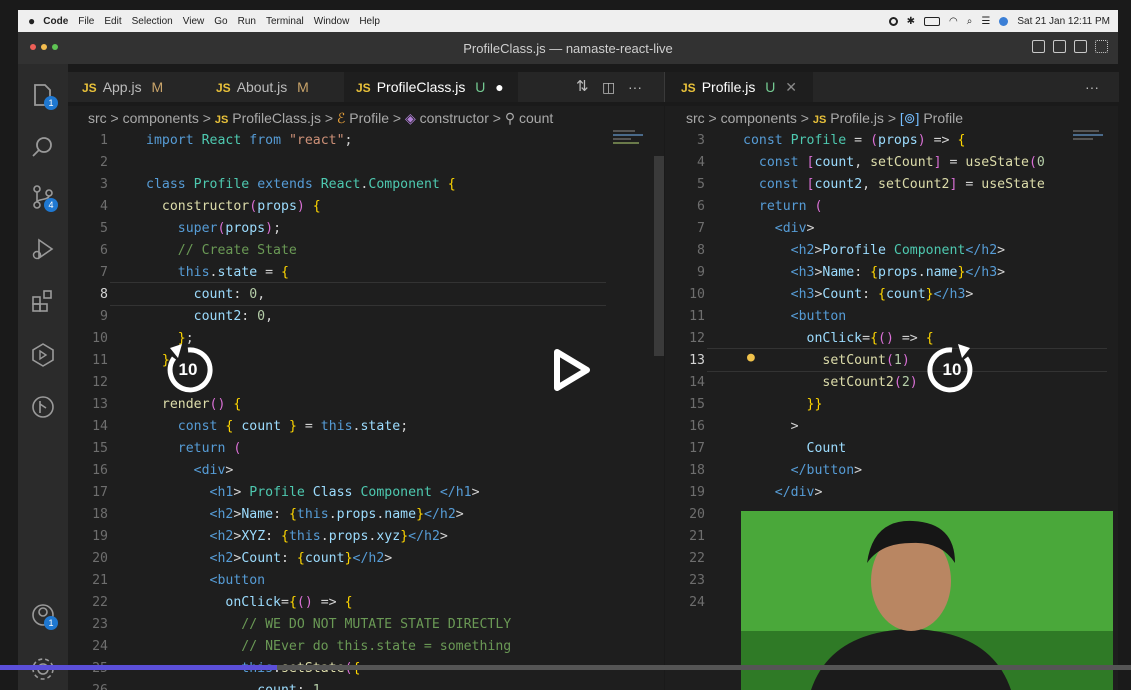 This screenshot has width=1131, height=690. I want to click on code-text: import React from "react";, so click(249, 141).